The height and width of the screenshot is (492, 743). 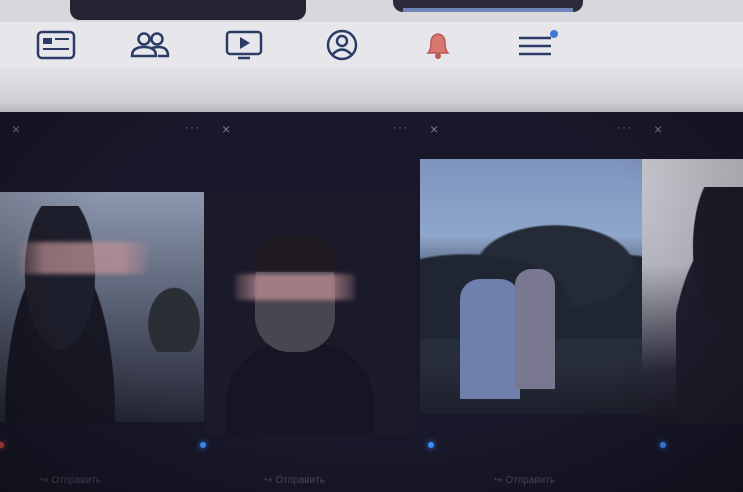 I want to click on nav-feed, so click(x=56, y=45).